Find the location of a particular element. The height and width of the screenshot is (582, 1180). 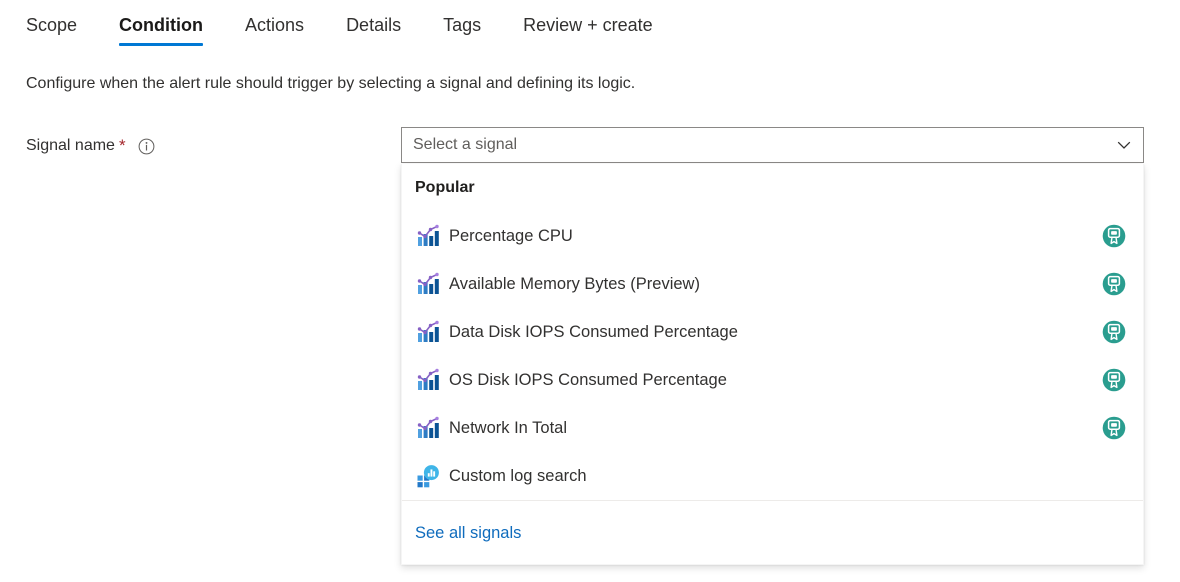

tab-review-create: Review + create is located at coordinates (588, 30).